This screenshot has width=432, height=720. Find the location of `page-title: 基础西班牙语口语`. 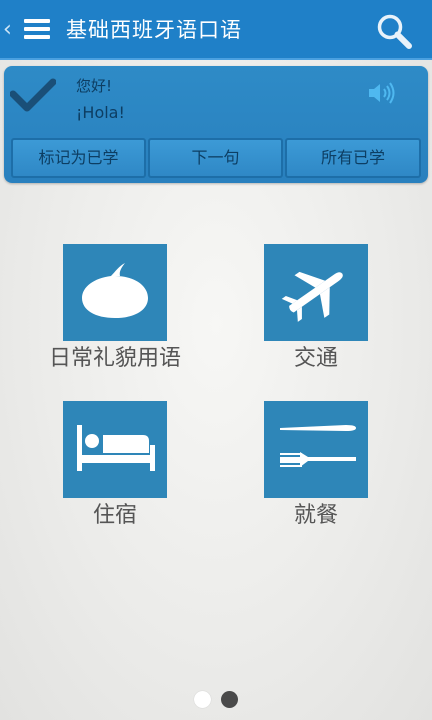

page-title: 基础西班牙语口语 is located at coordinates (154, 30).